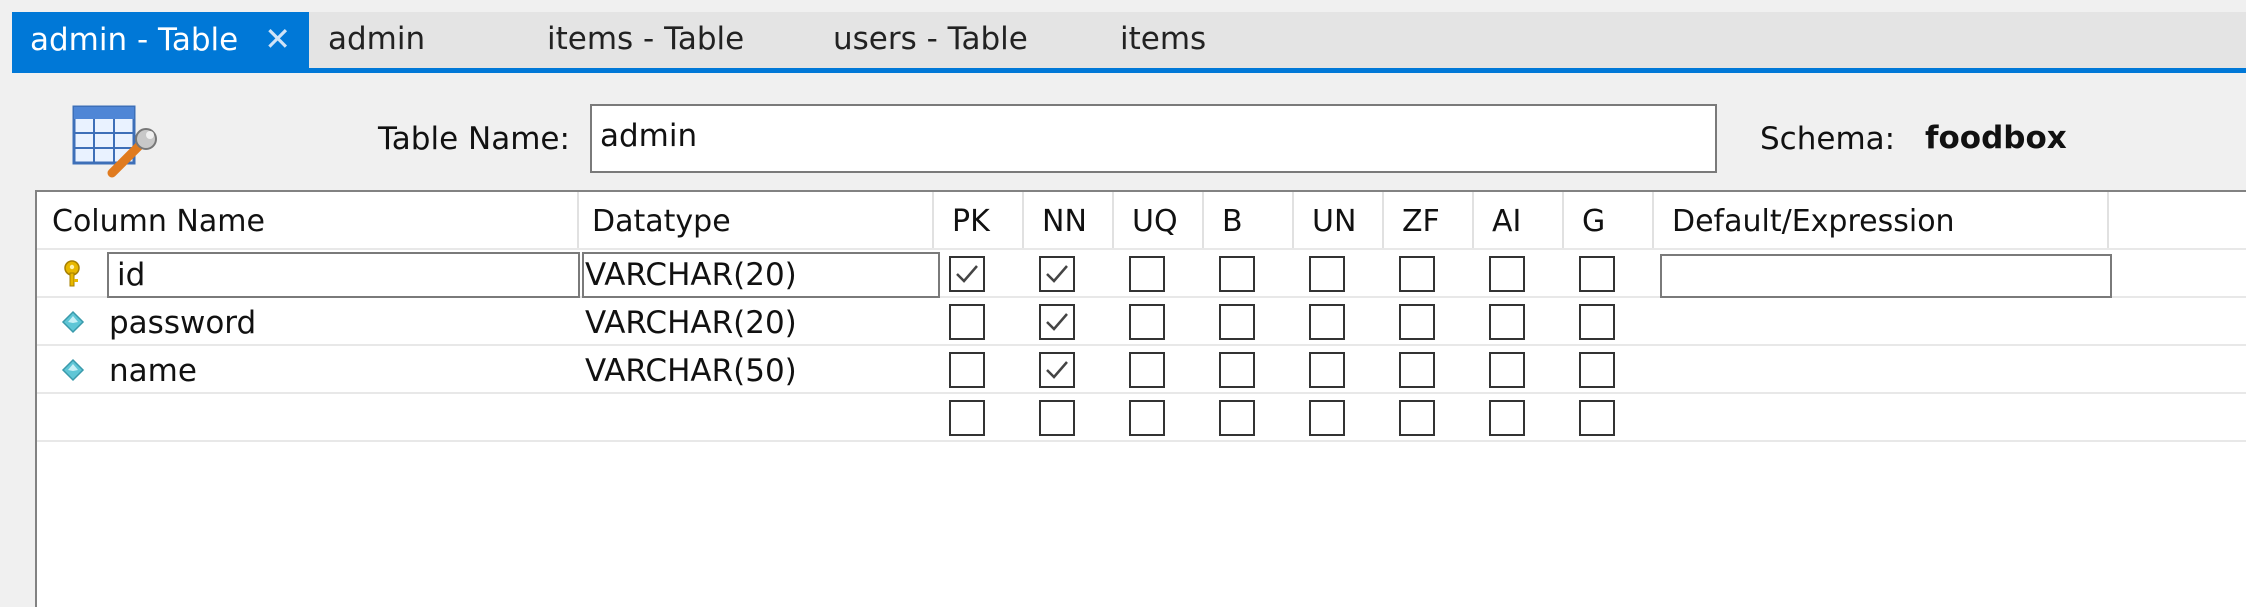 The image size is (2246, 607). I want to click on tab-admin: admin, so click(376, 40).